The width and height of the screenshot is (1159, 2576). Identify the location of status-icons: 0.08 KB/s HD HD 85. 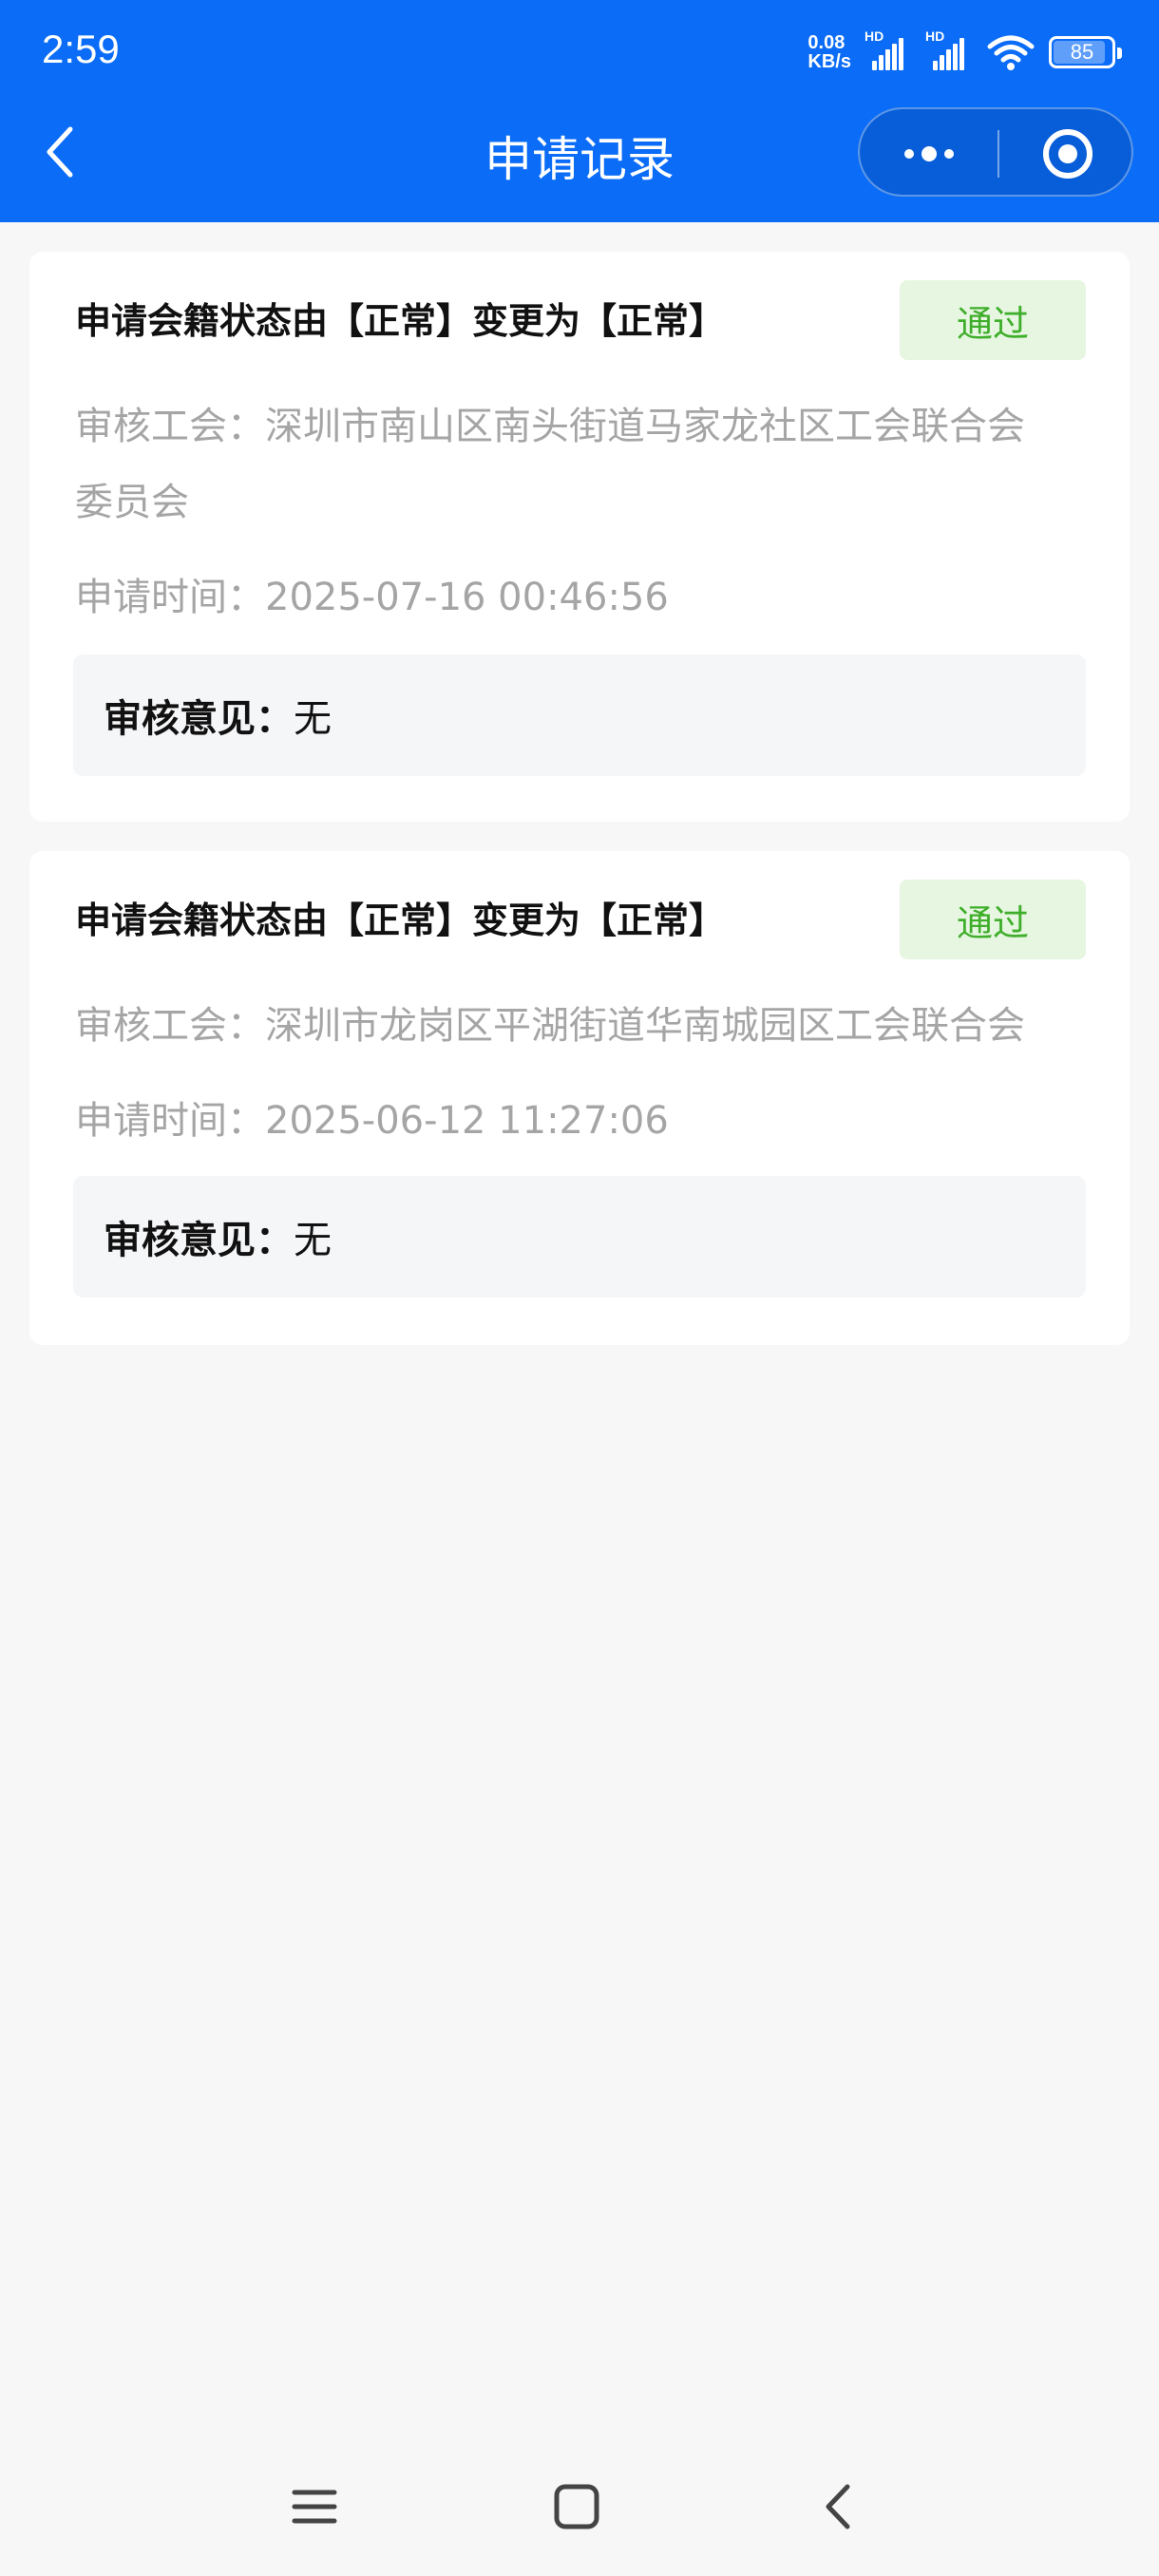
(965, 52).